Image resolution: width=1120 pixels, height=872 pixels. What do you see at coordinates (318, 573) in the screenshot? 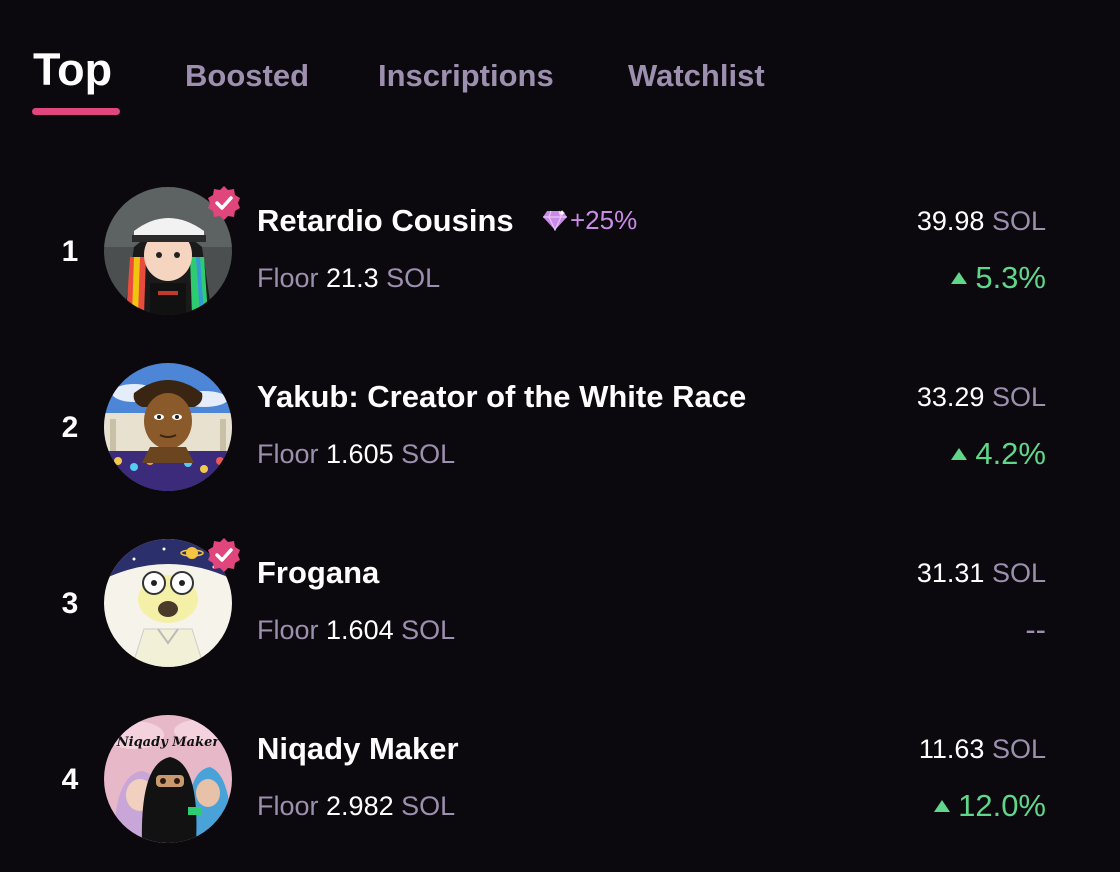
I see `collection-name: Frogana` at bounding box center [318, 573].